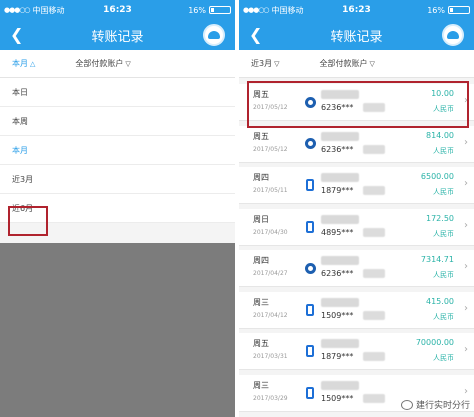  I want to click on date: 2017/03/29, so click(270, 398).